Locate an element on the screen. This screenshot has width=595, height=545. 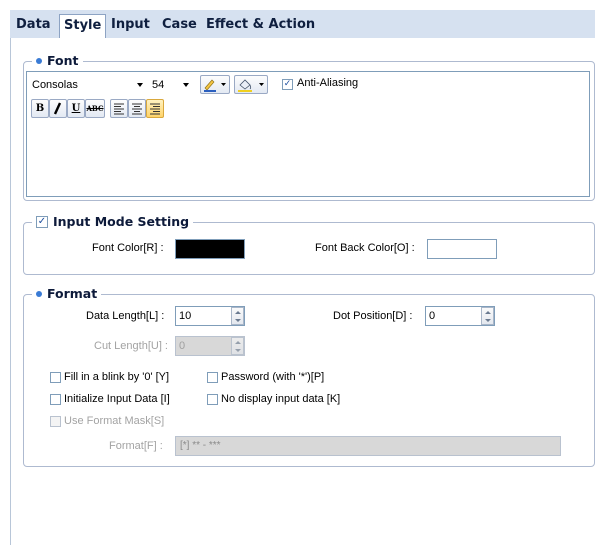
align-left-icon is located at coordinates (119, 109).